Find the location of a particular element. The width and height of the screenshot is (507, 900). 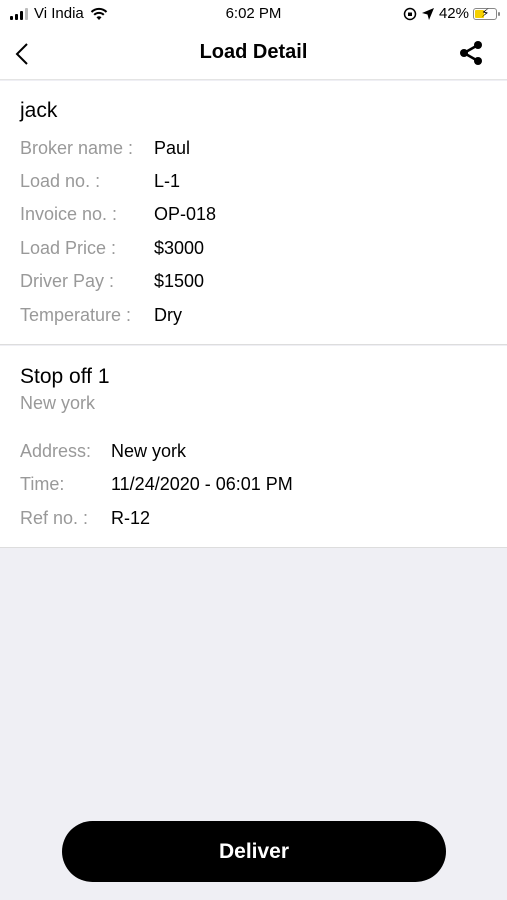

battery-percent: 42% is located at coordinates (453, 13).